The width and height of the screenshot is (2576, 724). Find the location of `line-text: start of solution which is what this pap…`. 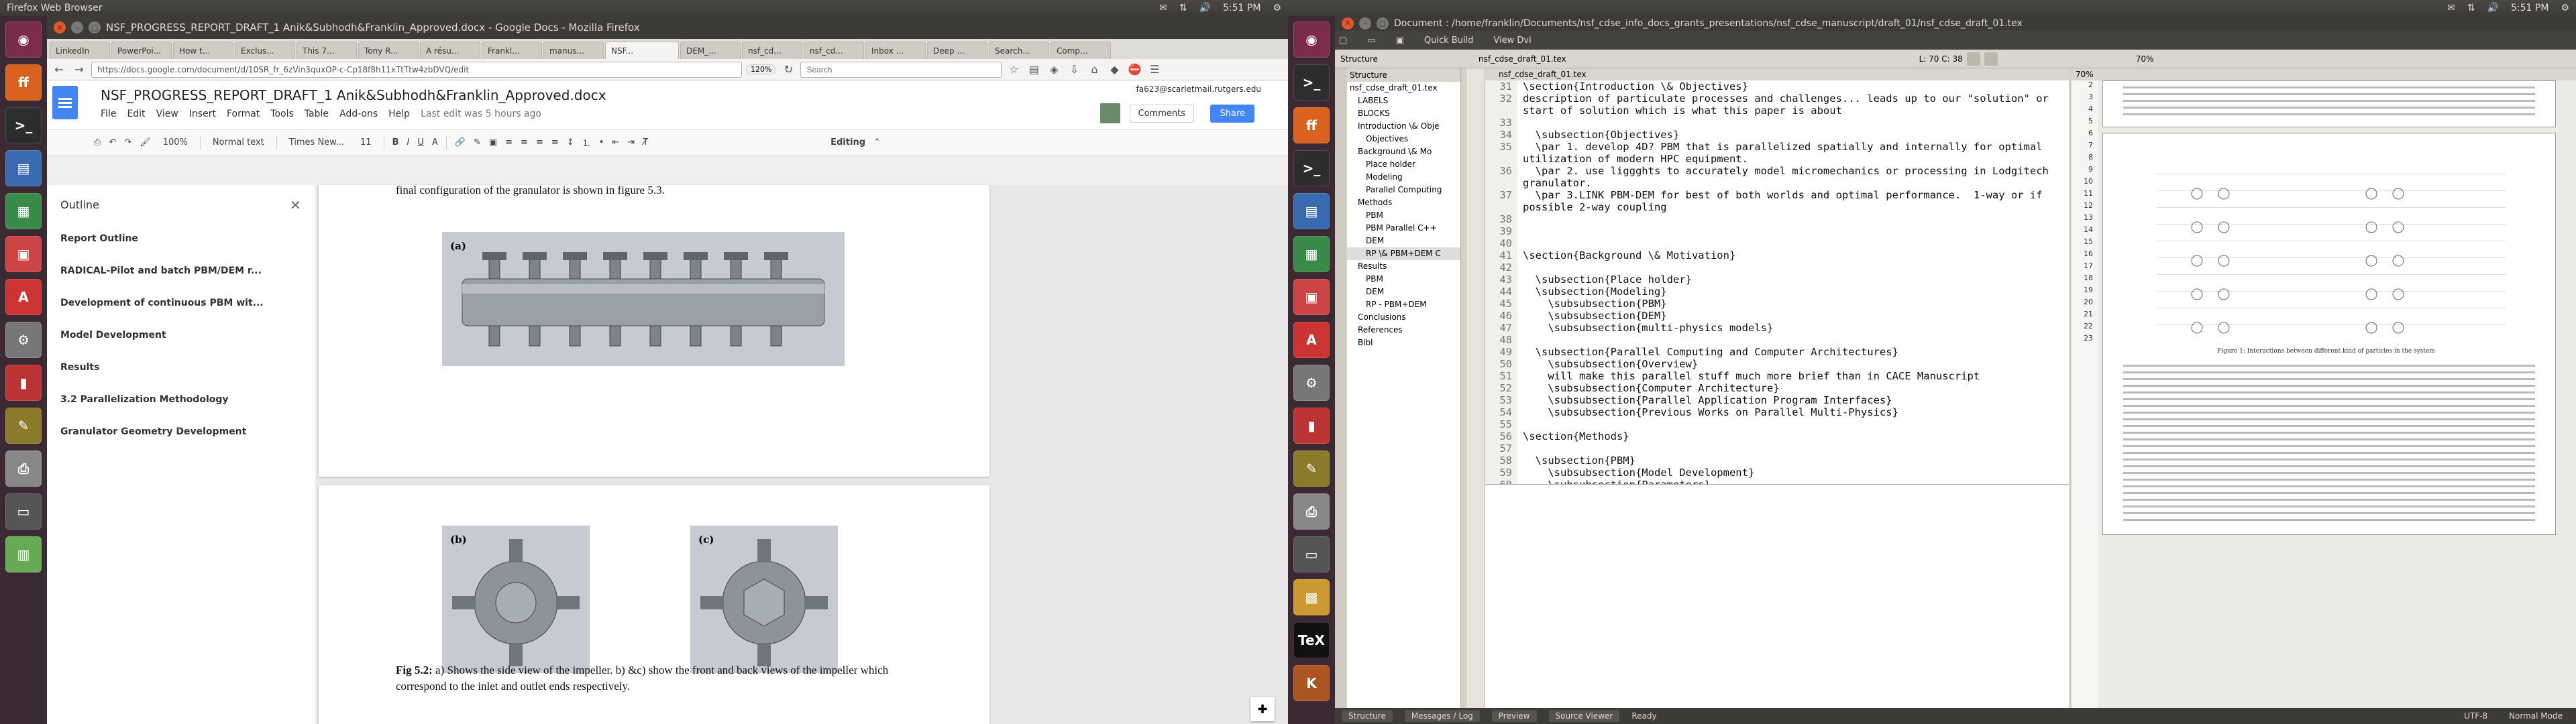

line-text: start of solution which is what this pap… is located at coordinates (1679, 111).